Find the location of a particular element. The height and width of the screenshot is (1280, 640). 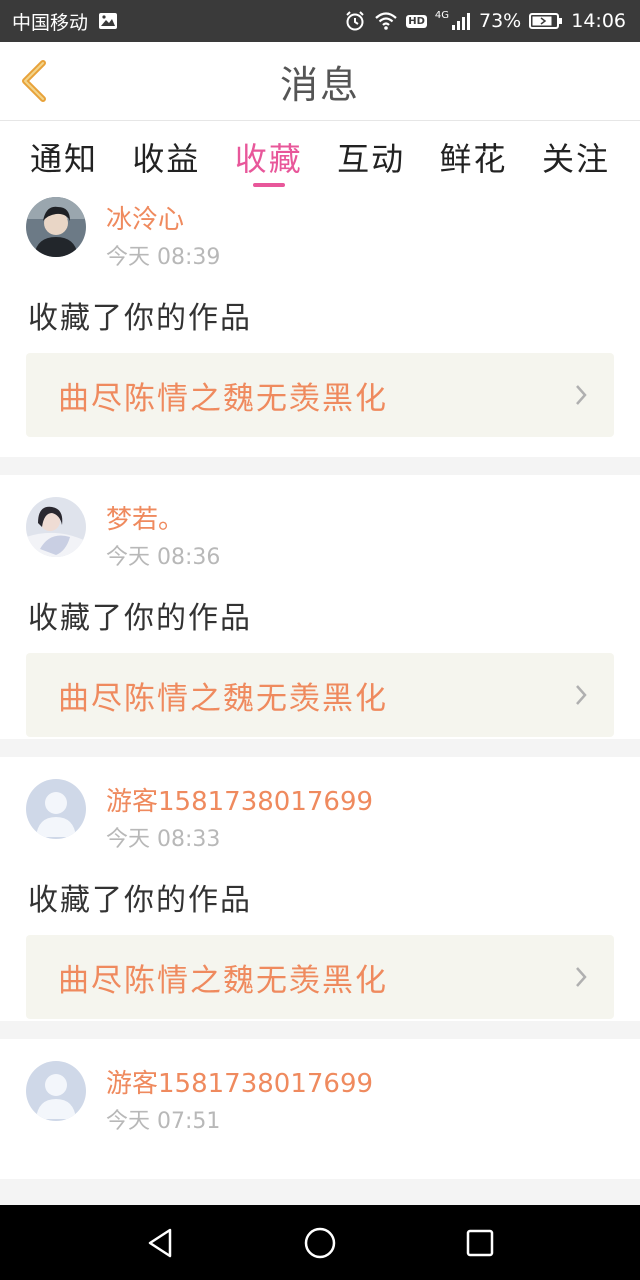

back-triangle-icon is located at coordinates (160, 1243).